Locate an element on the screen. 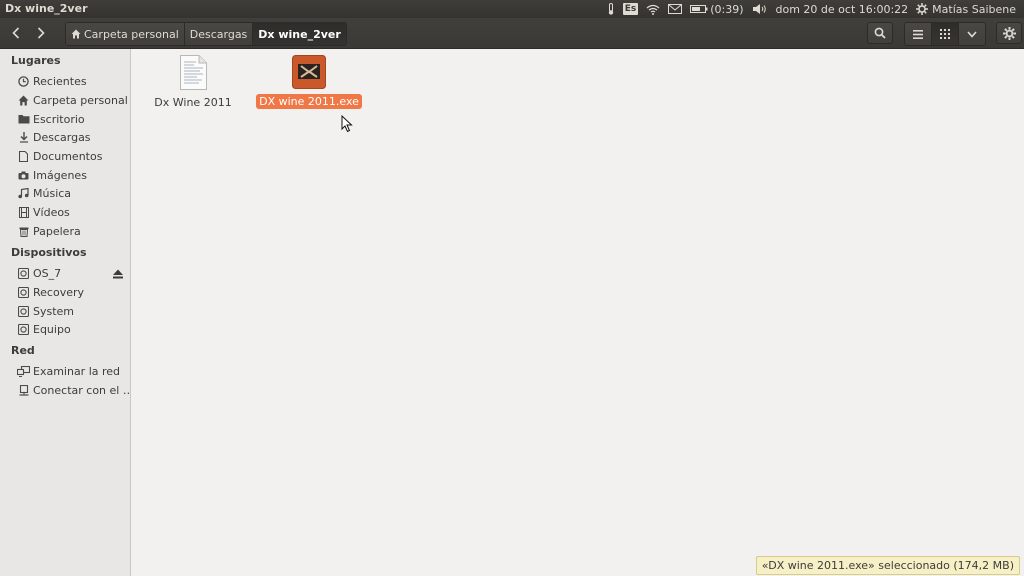 The height and width of the screenshot is (576, 1024). view-options-button is located at coordinates (972, 34).